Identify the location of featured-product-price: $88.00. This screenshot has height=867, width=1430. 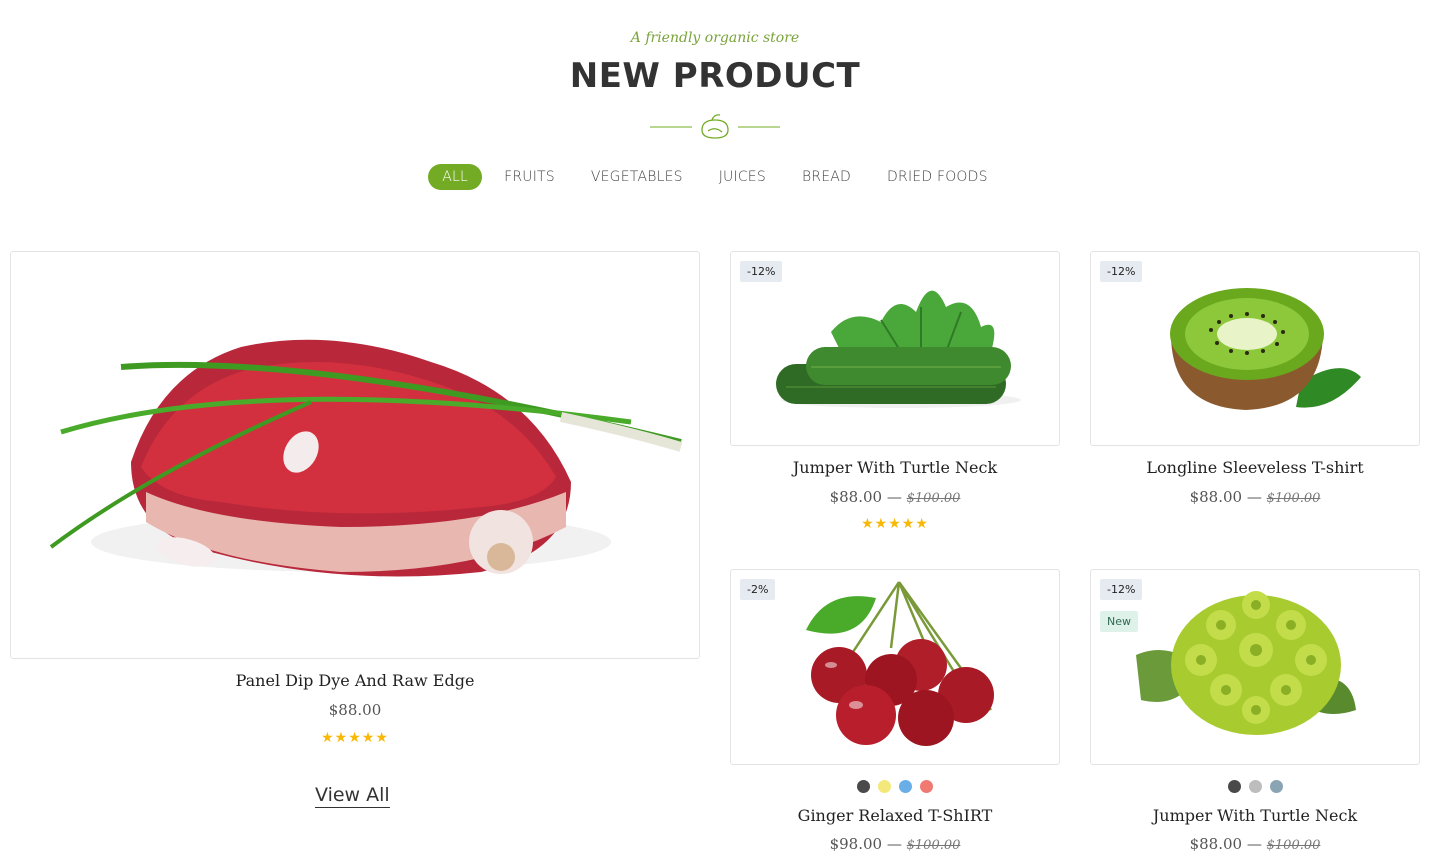
(355, 710).